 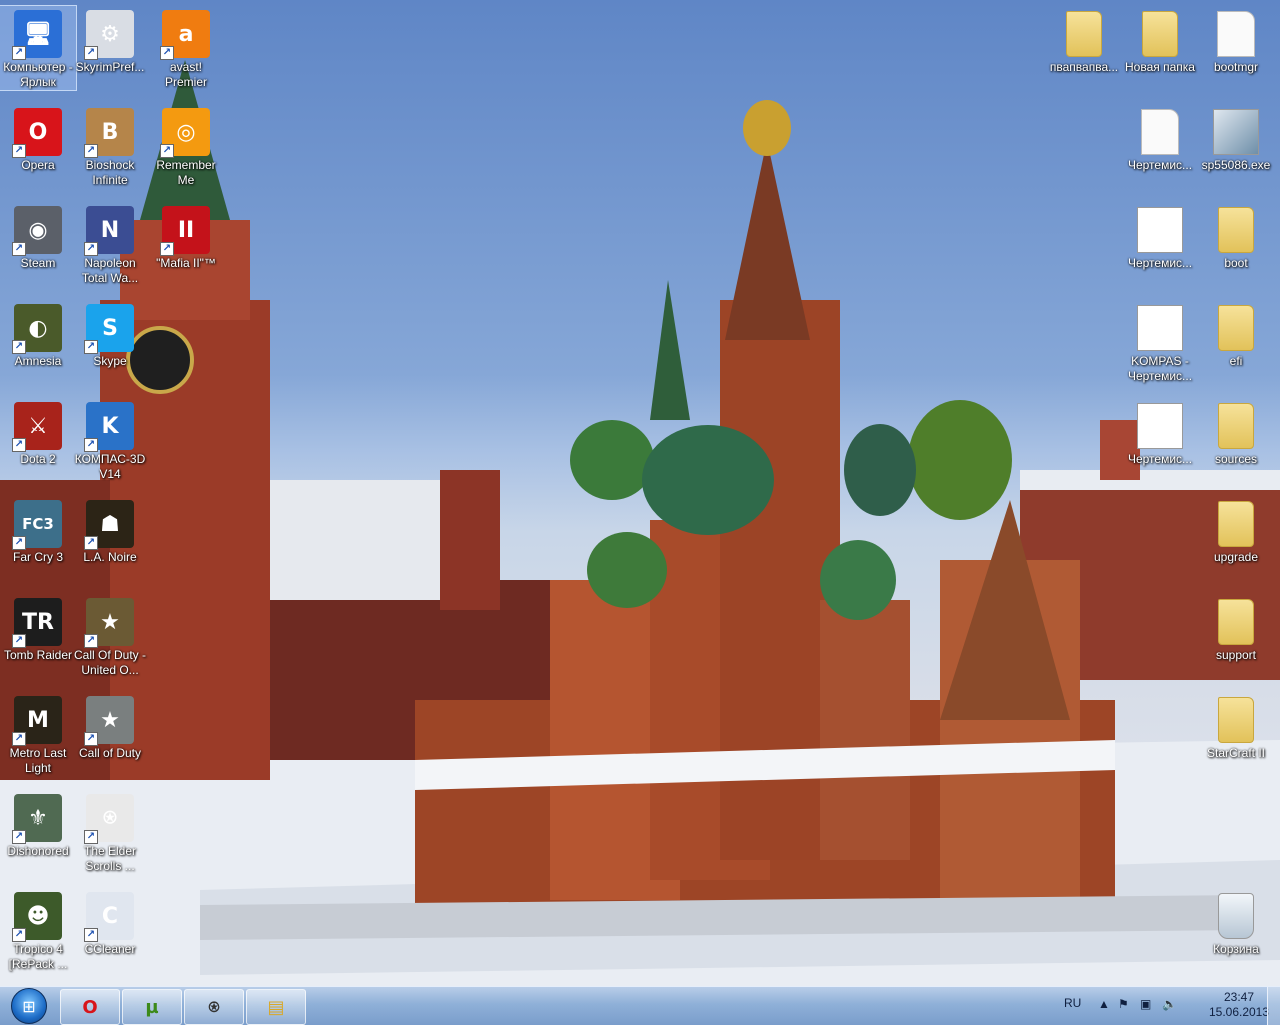 What do you see at coordinates (37, 329) in the screenshot?
I see `amnesia-icon: ◐ ↗` at bounding box center [37, 329].